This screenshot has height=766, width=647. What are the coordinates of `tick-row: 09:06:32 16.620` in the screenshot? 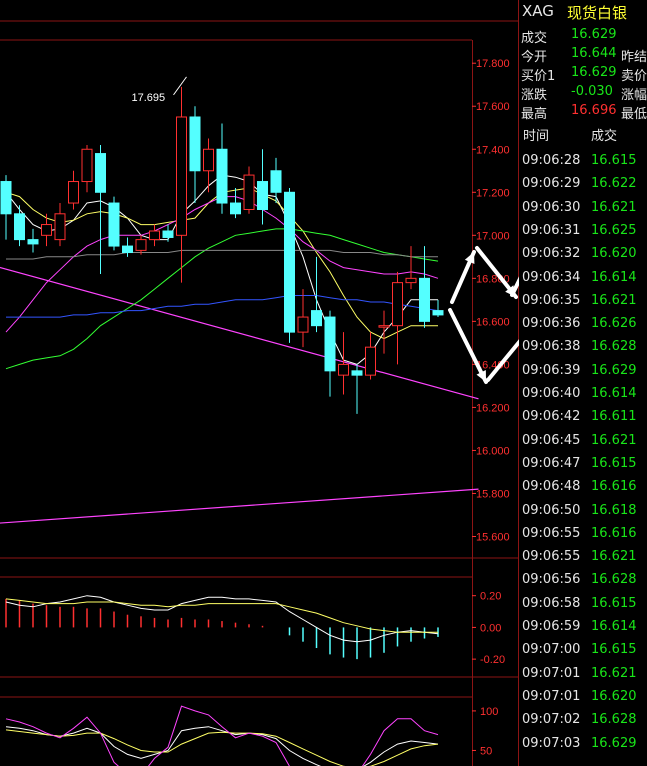 It's located at (583, 254).